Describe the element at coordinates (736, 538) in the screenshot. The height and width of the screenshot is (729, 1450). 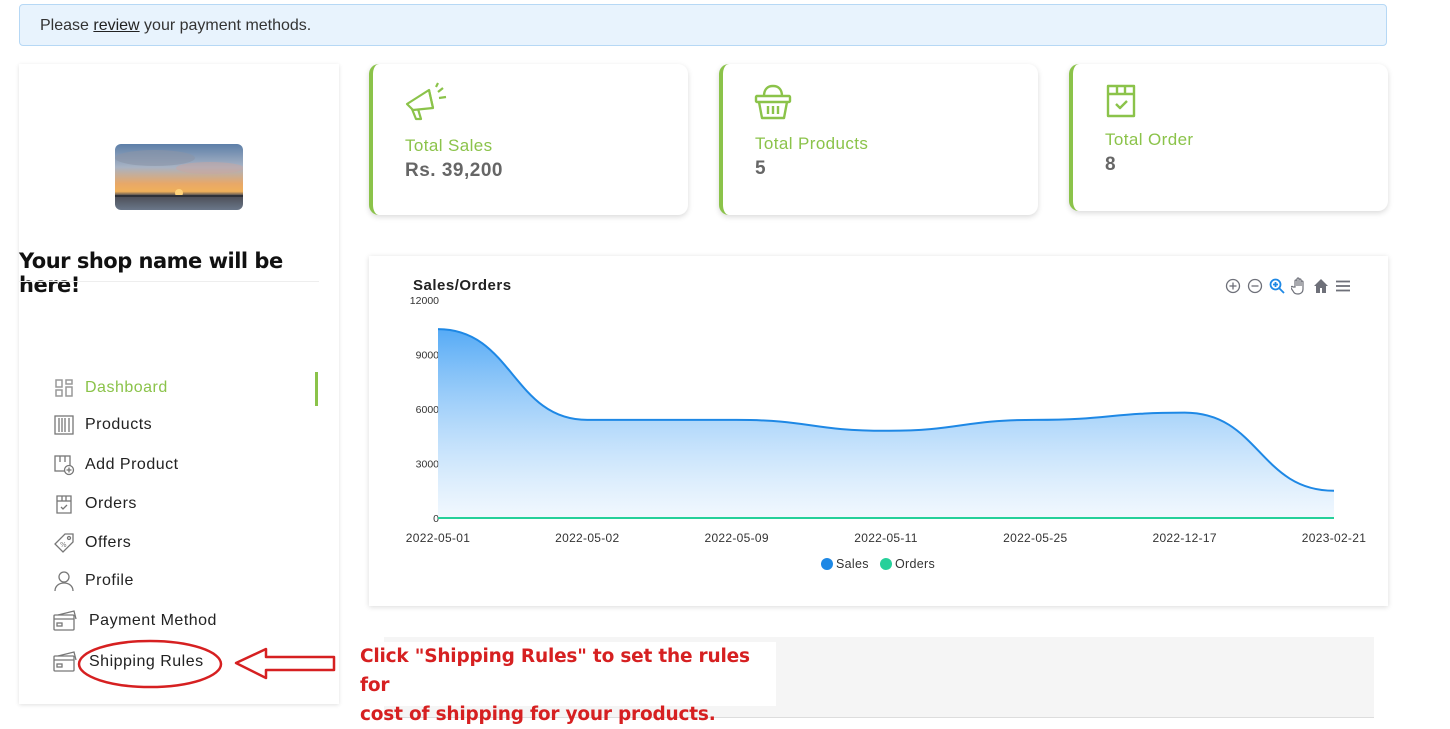
I see `x-tick-label: 2022-05-09` at that location.